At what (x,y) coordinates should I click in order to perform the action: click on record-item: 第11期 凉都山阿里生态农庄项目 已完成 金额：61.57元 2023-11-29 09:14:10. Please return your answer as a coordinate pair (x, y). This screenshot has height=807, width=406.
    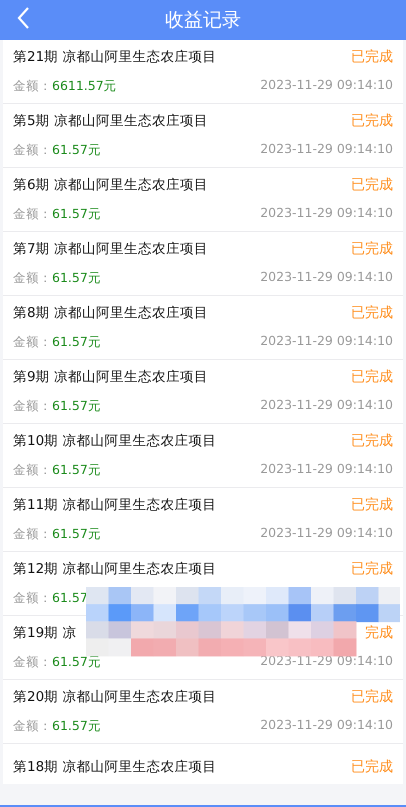
    Looking at the image, I should click on (203, 520).